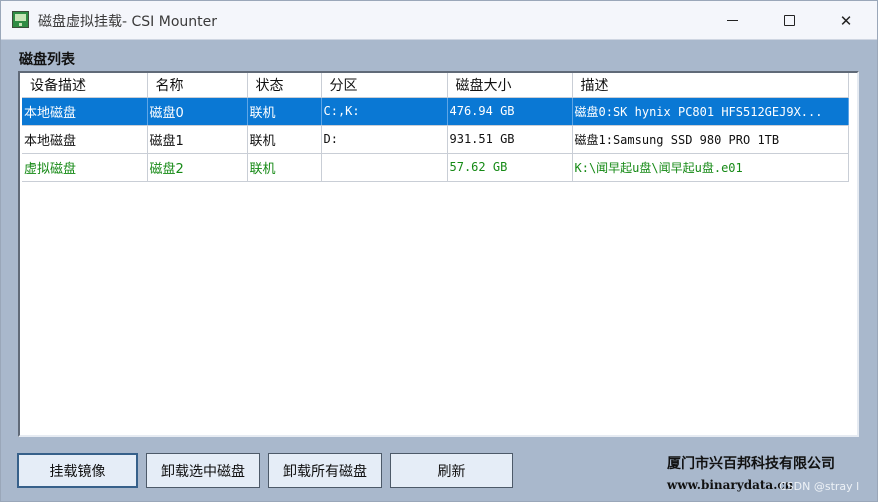 This screenshot has height=502, width=878. What do you see at coordinates (77, 470) in the screenshot?
I see `mount-image-button: 挂载镜像` at bounding box center [77, 470].